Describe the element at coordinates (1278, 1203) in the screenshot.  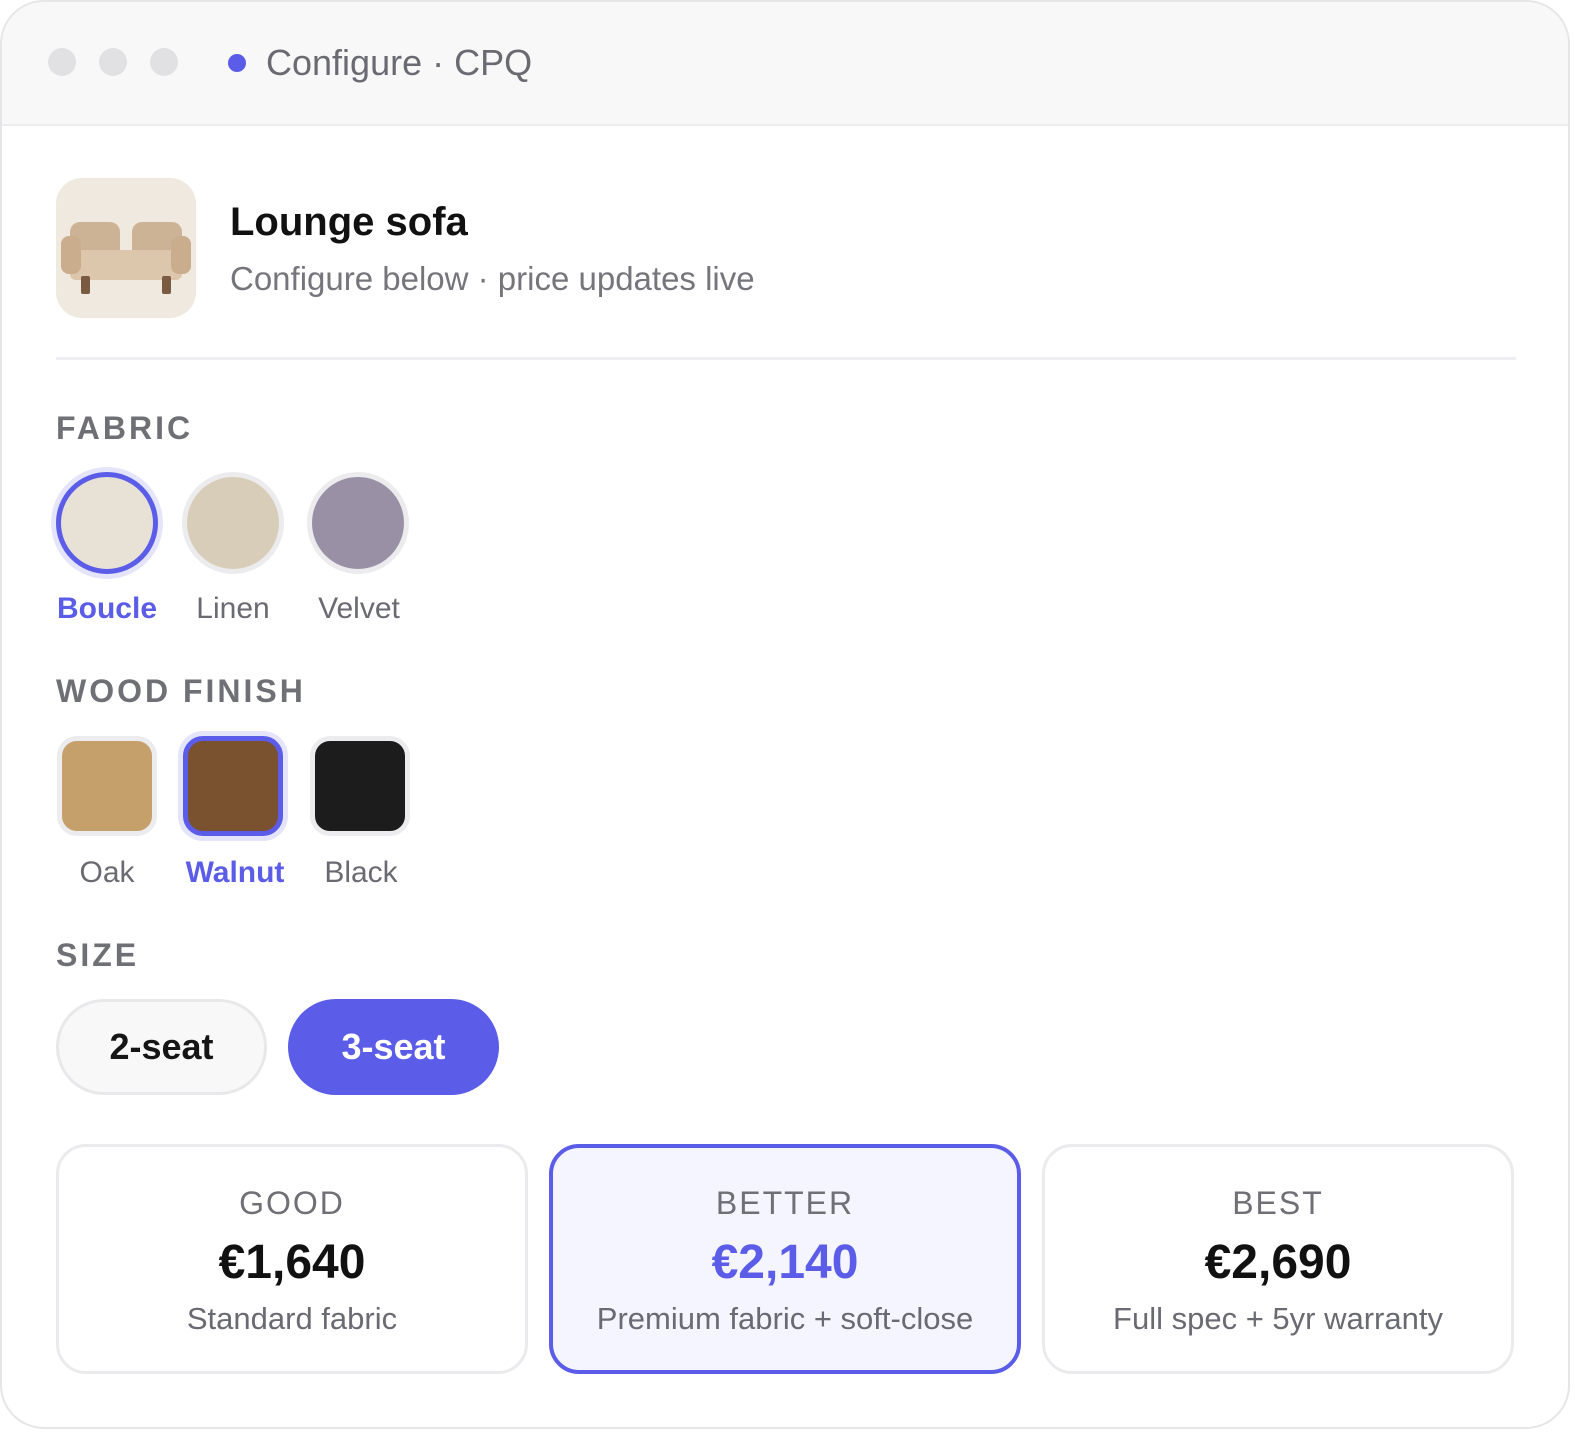
I see `tier-name: BEST` at that location.